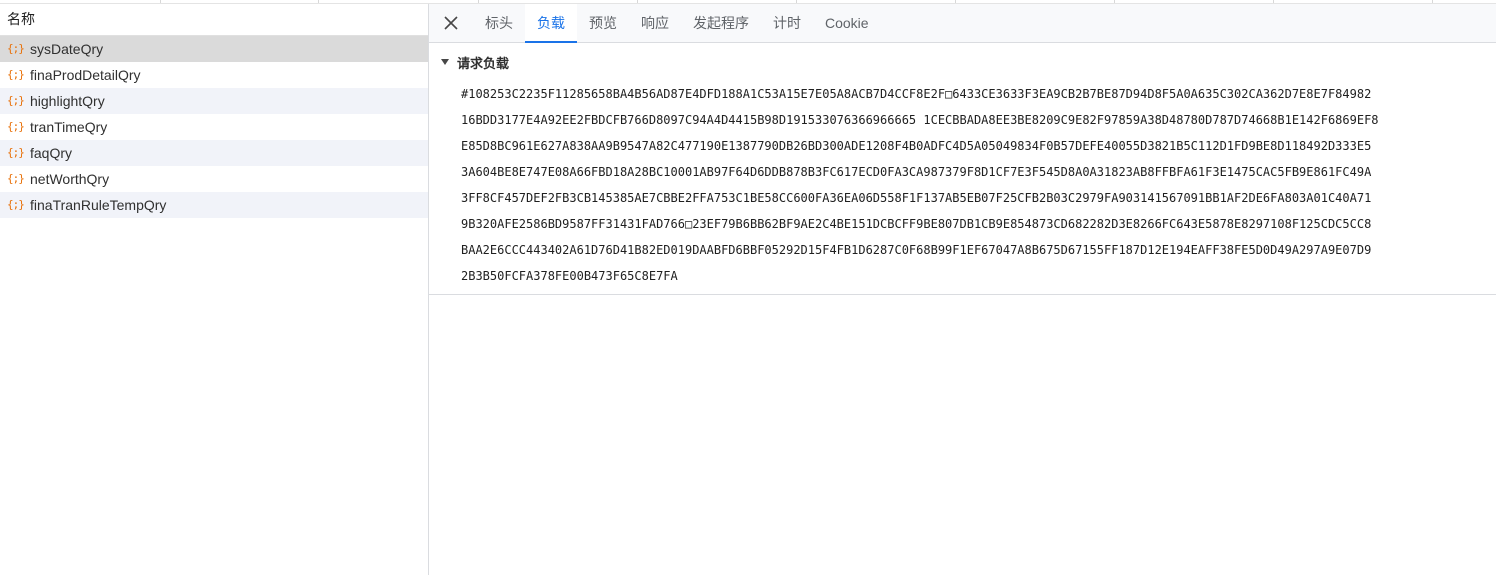  I want to click on close-details-button, so click(451, 23).